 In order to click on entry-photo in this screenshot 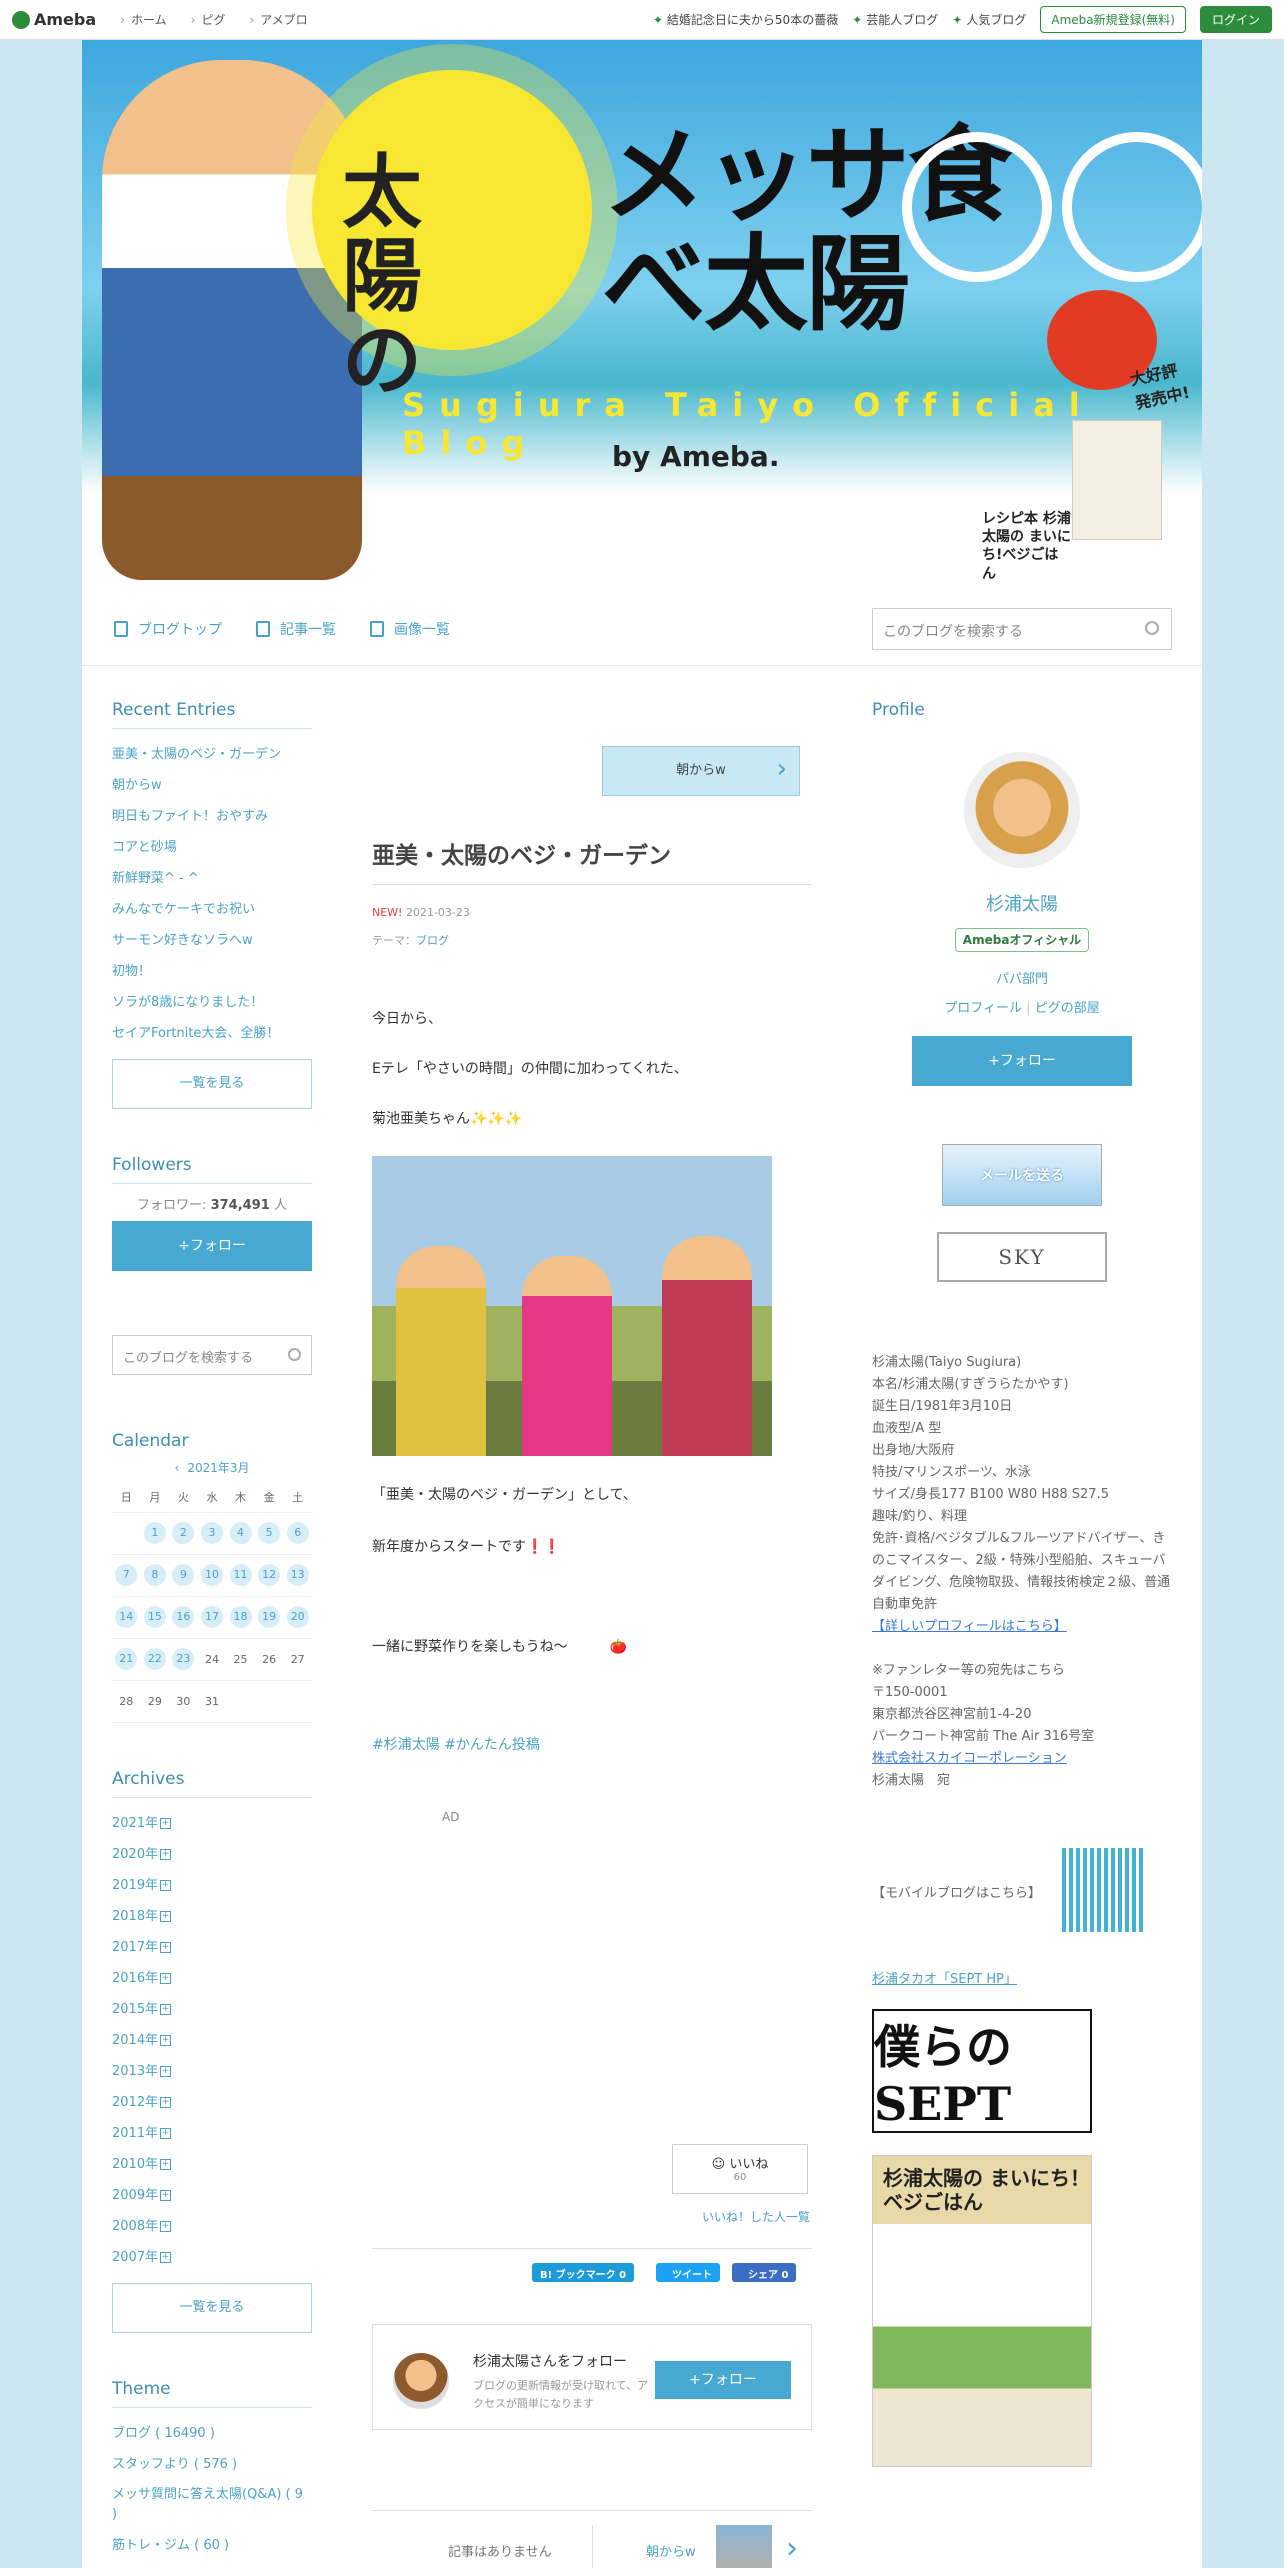, I will do `click(572, 1306)`.